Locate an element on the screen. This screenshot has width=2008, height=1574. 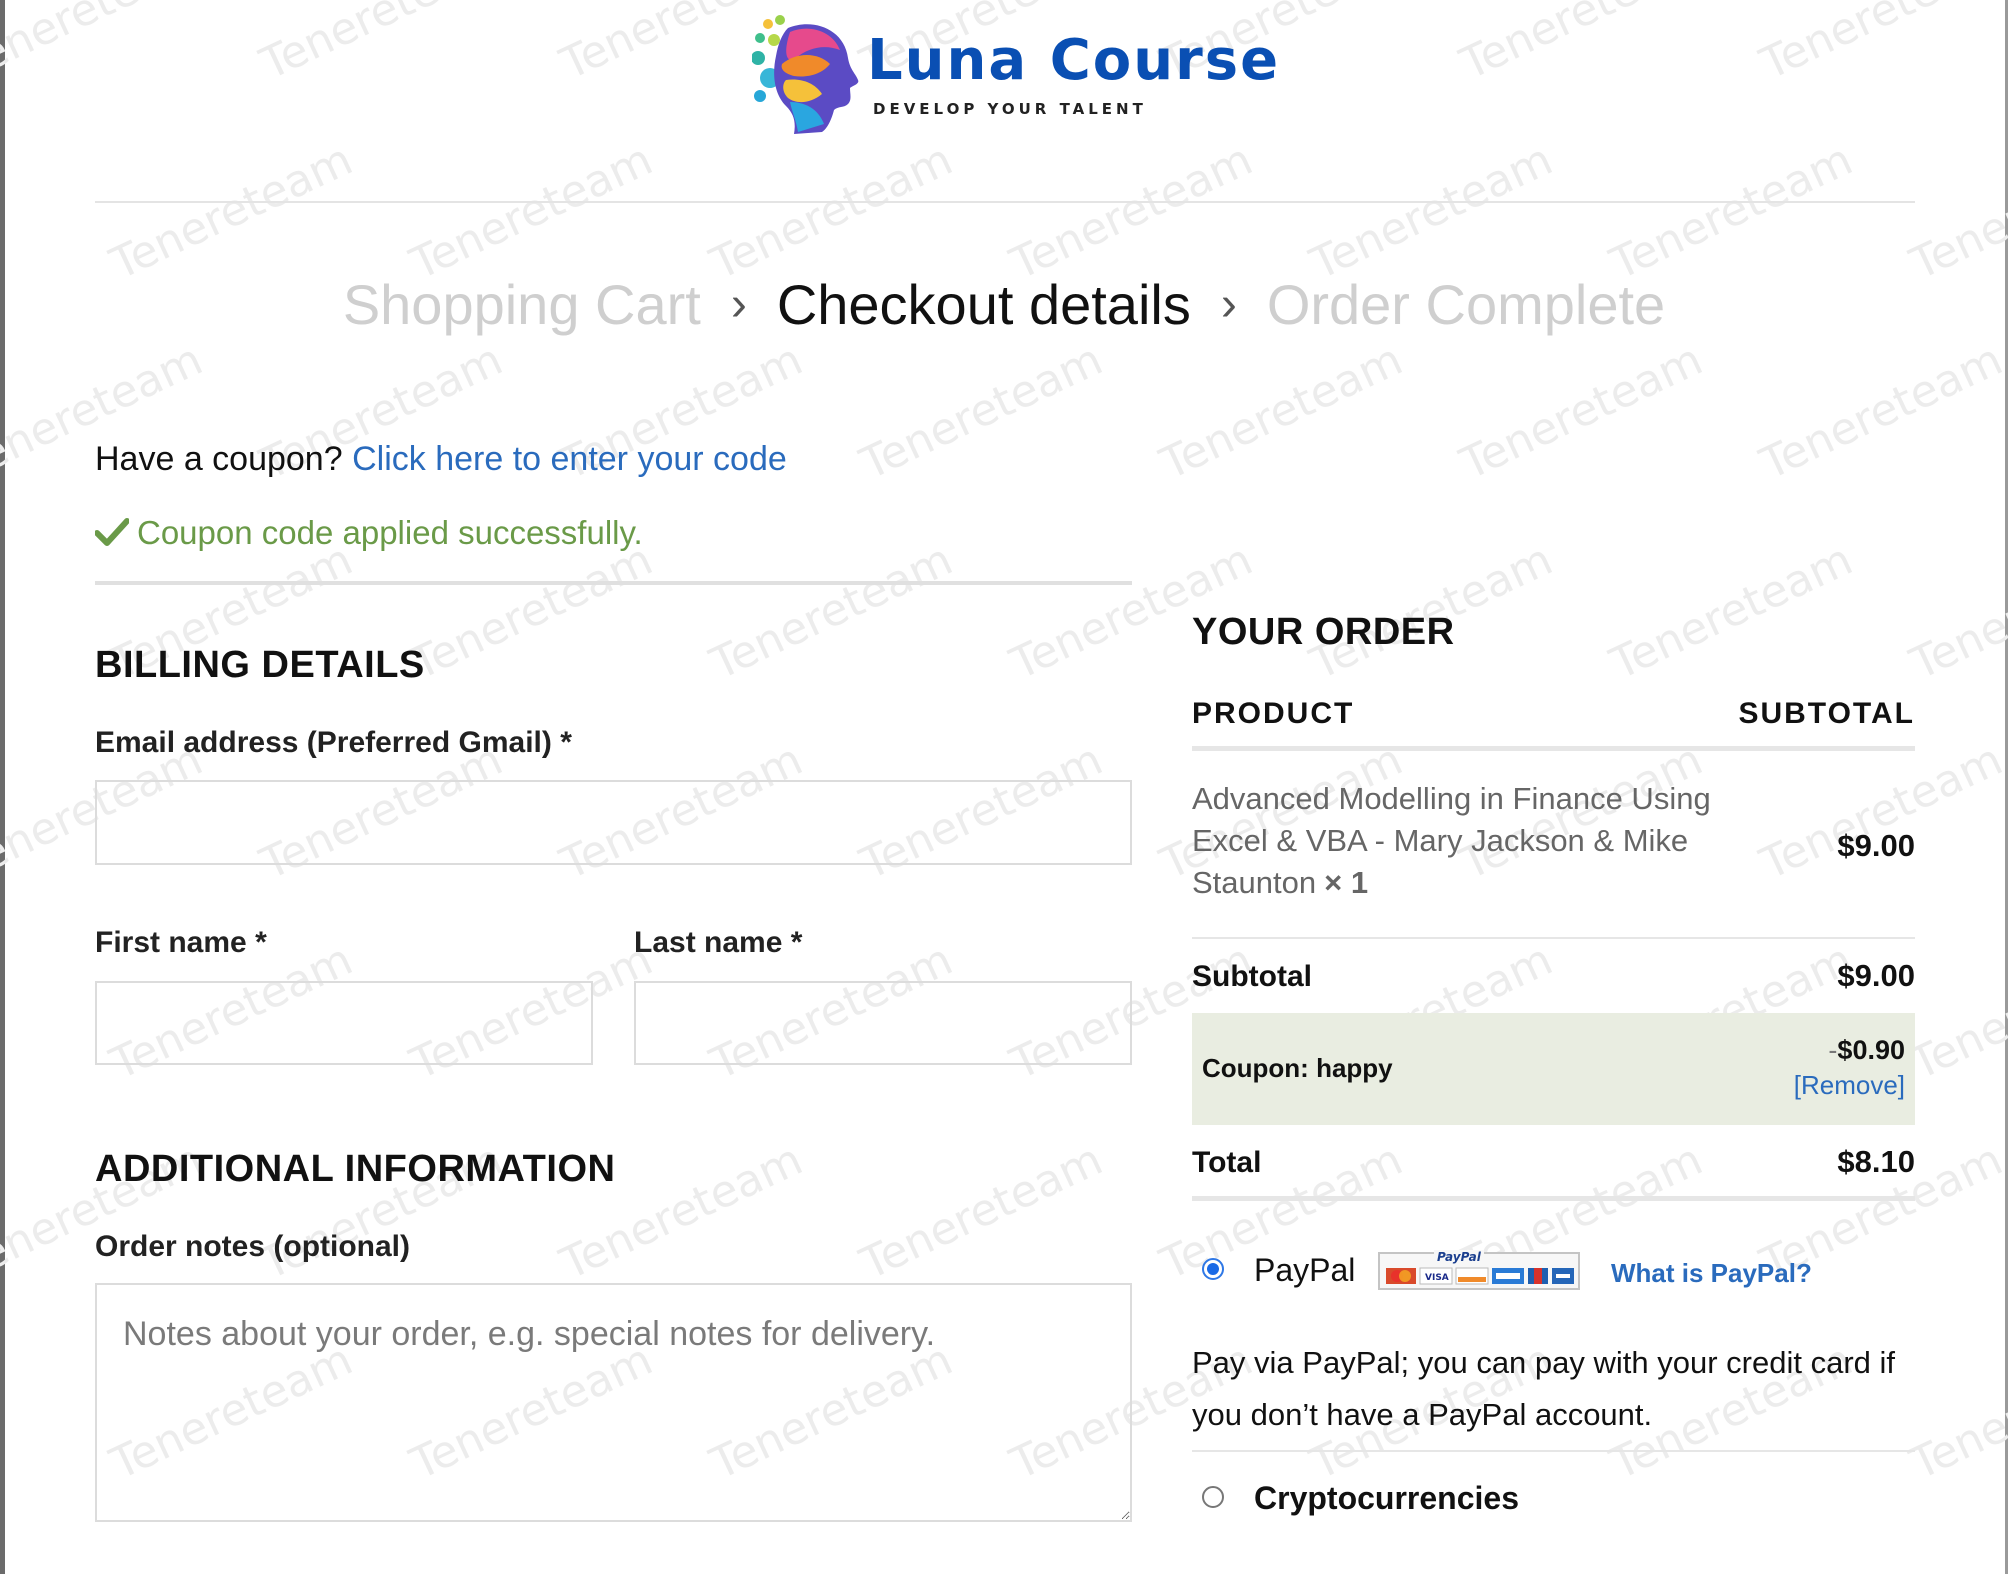
coupon-discount-value: $0.90 is located at coordinates (1871, 1050).